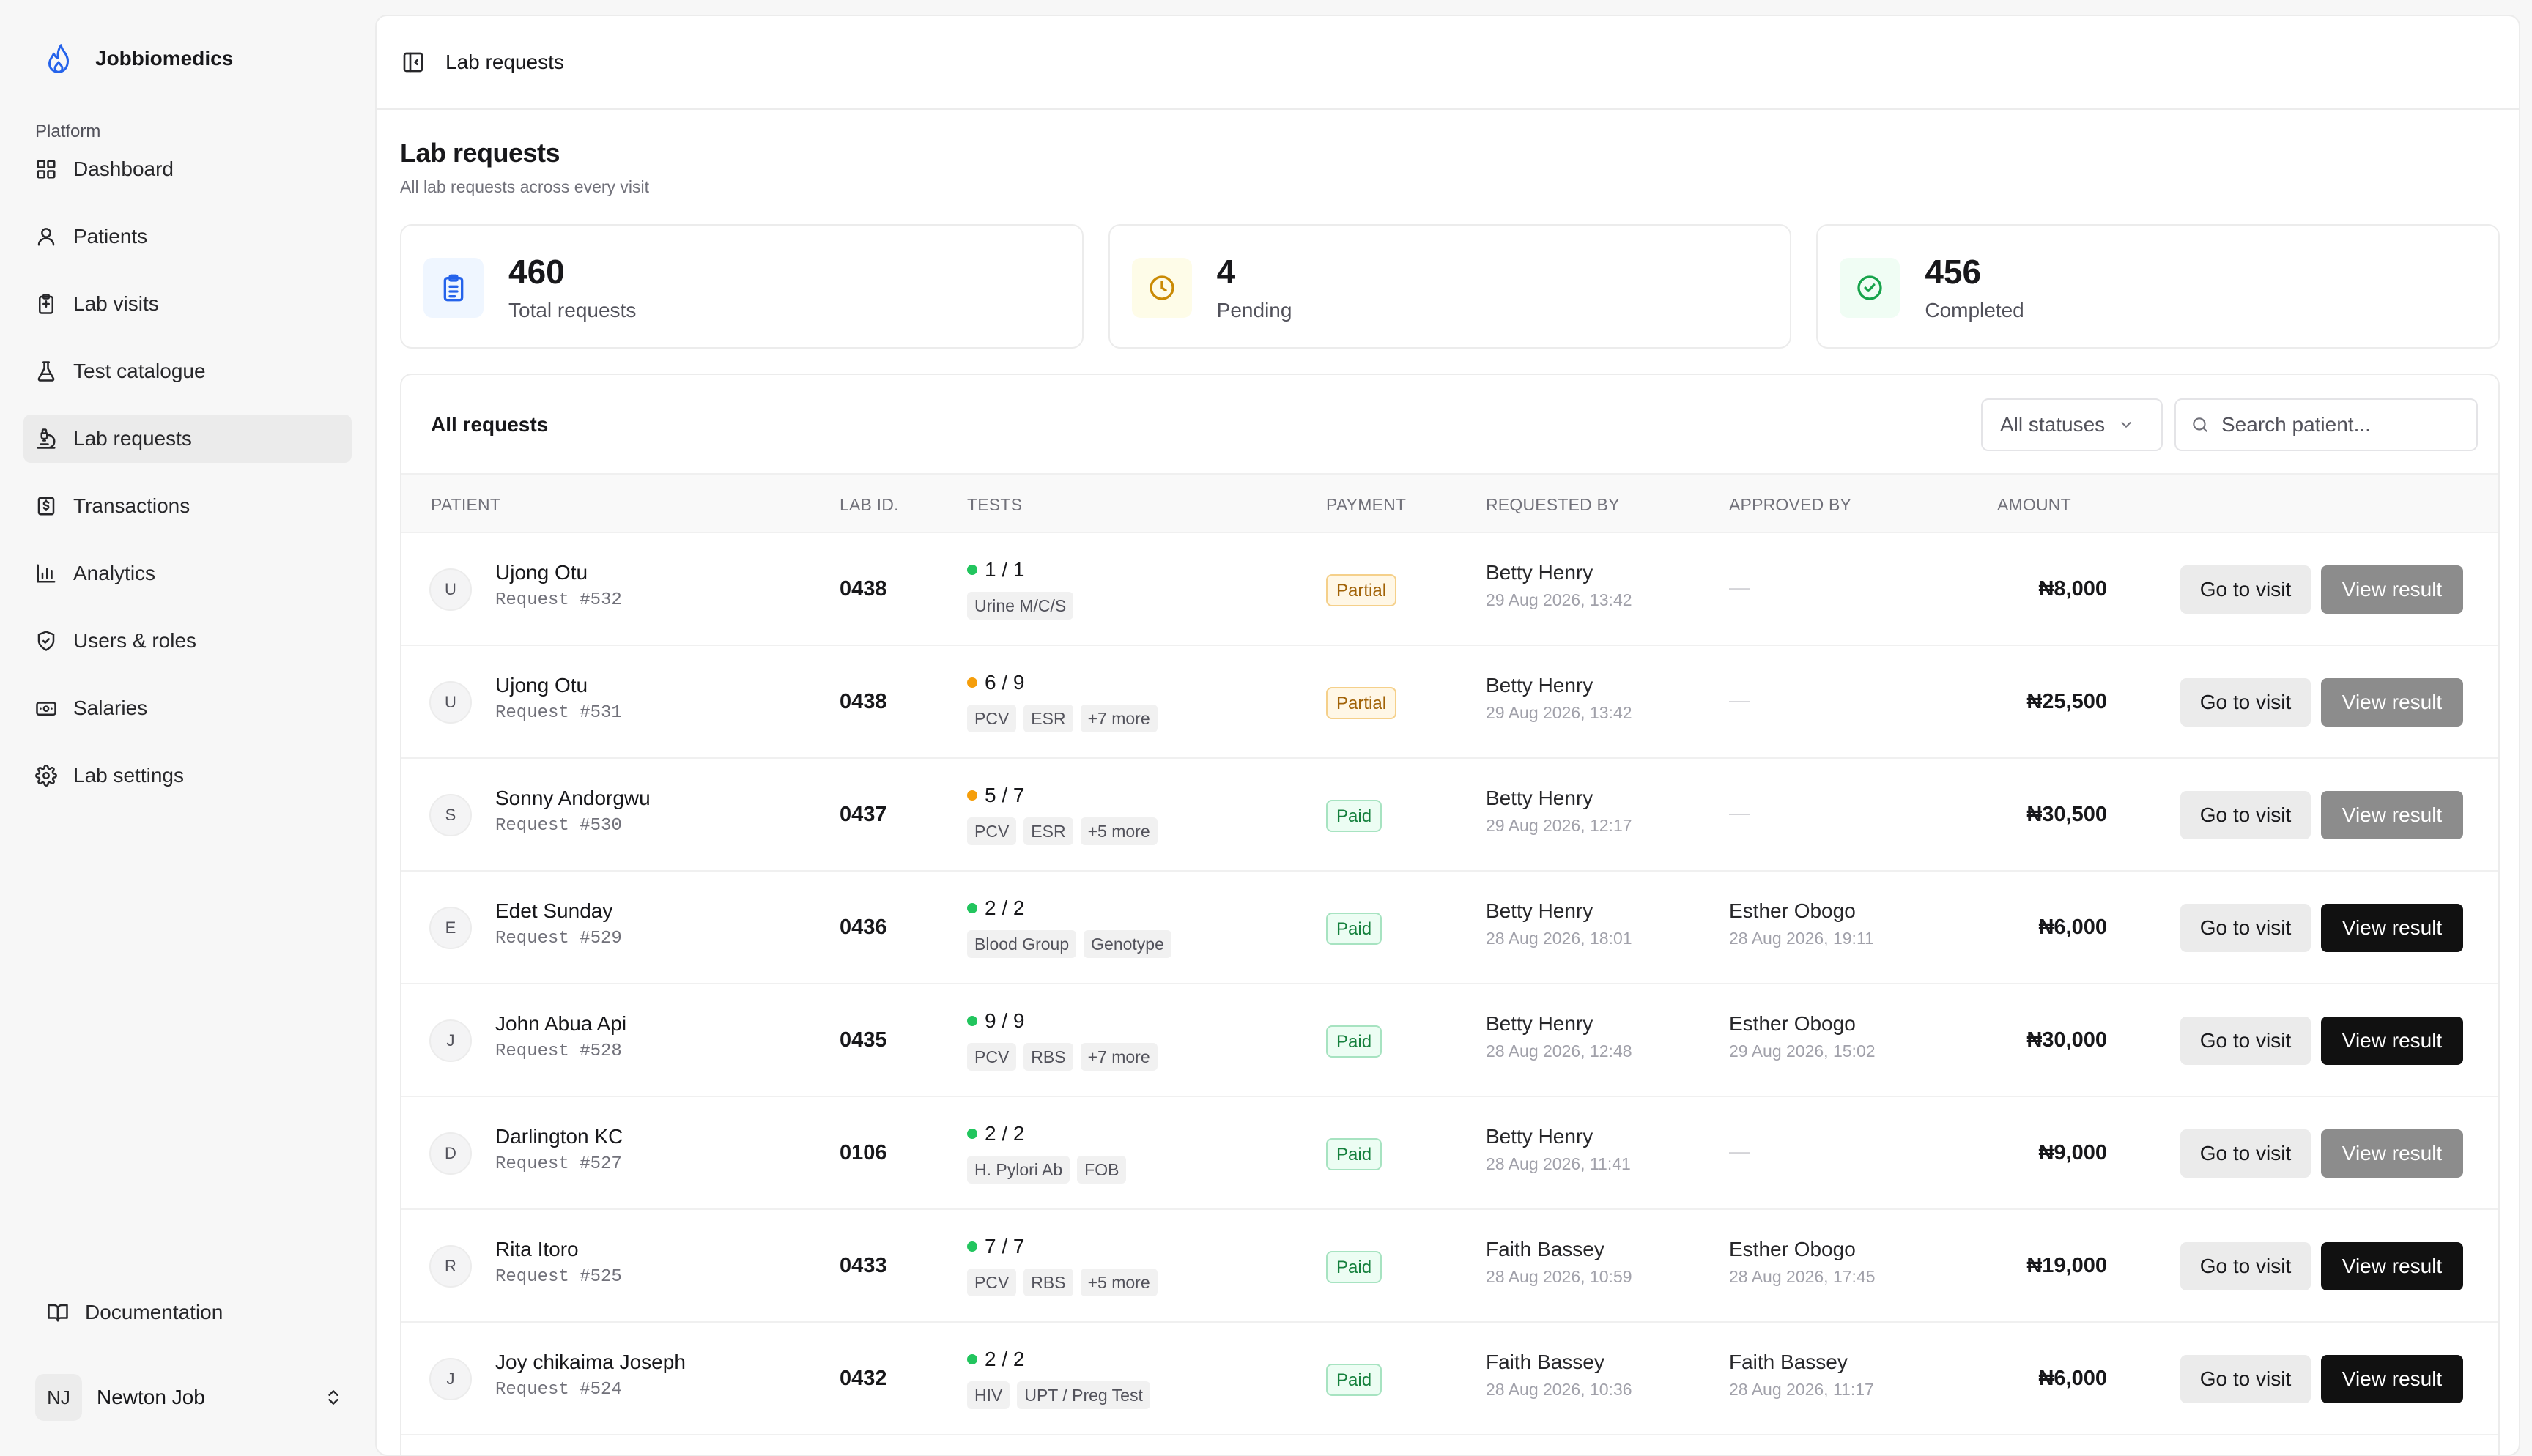 The height and width of the screenshot is (1456, 2532). What do you see at coordinates (58, 1313) in the screenshot?
I see `book-open-icon` at bounding box center [58, 1313].